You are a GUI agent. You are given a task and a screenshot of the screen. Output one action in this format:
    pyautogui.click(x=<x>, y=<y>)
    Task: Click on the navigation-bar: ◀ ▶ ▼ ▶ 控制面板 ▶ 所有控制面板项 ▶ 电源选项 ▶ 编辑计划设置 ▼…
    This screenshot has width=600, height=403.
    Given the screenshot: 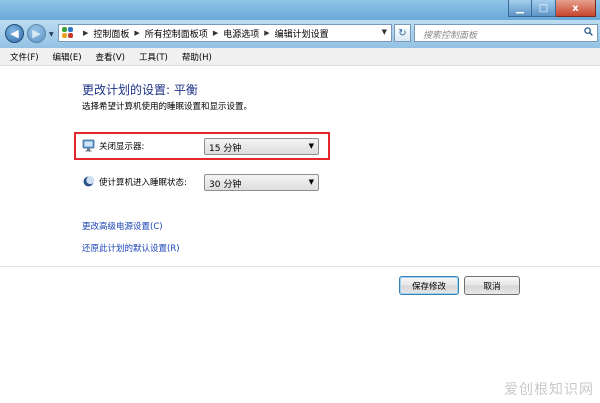 What is the action you would take?
    pyautogui.click(x=300, y=34)
    